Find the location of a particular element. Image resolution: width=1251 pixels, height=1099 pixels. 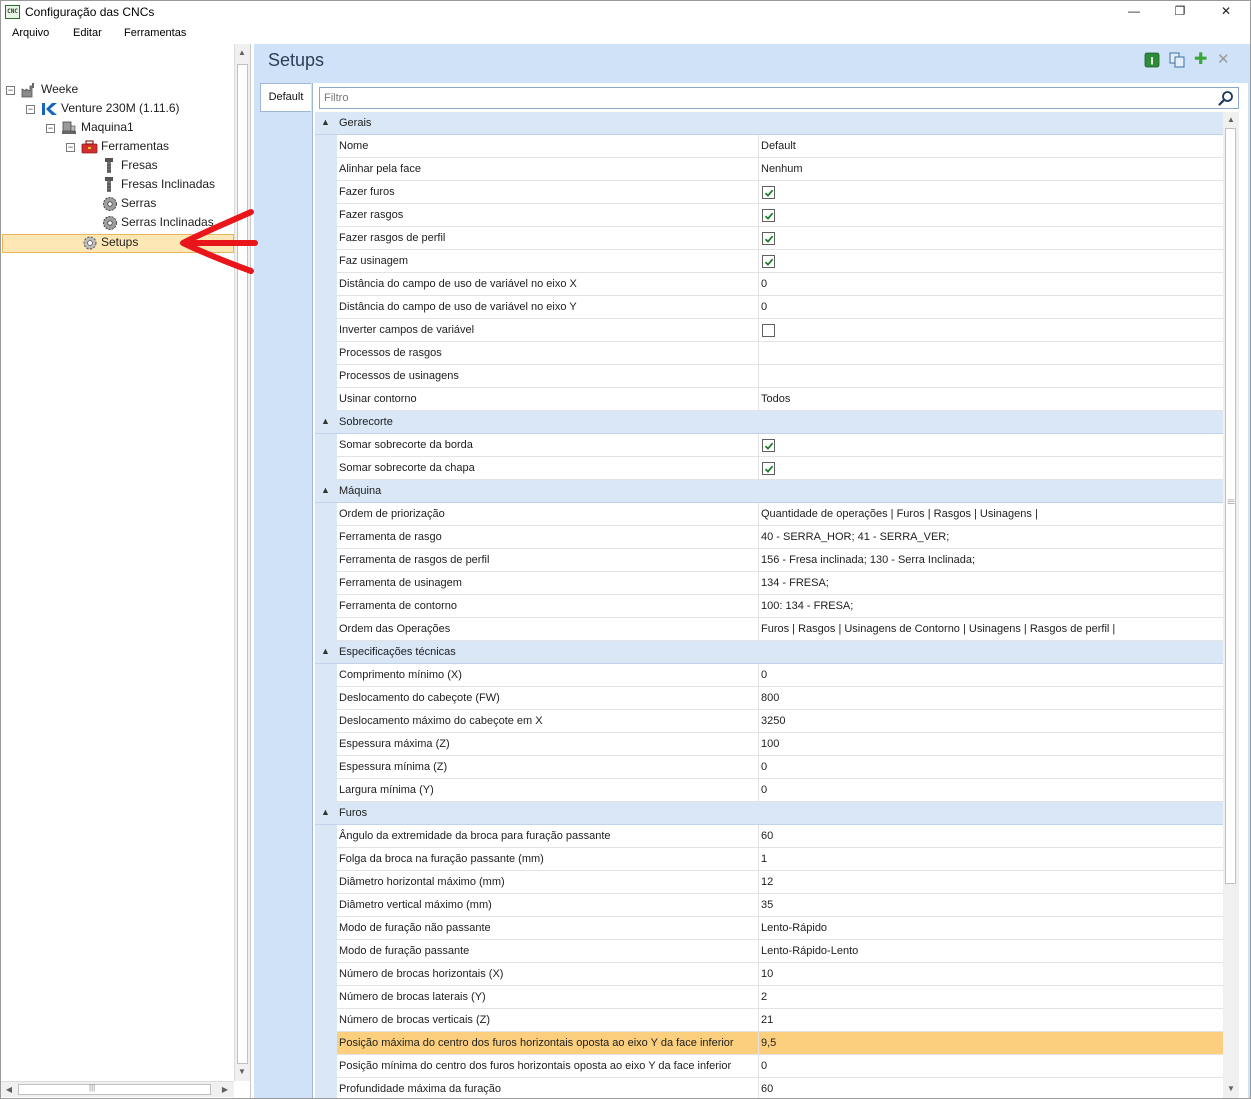

category-gerais: ▲ Gerais is located at coordinates (769, 123).